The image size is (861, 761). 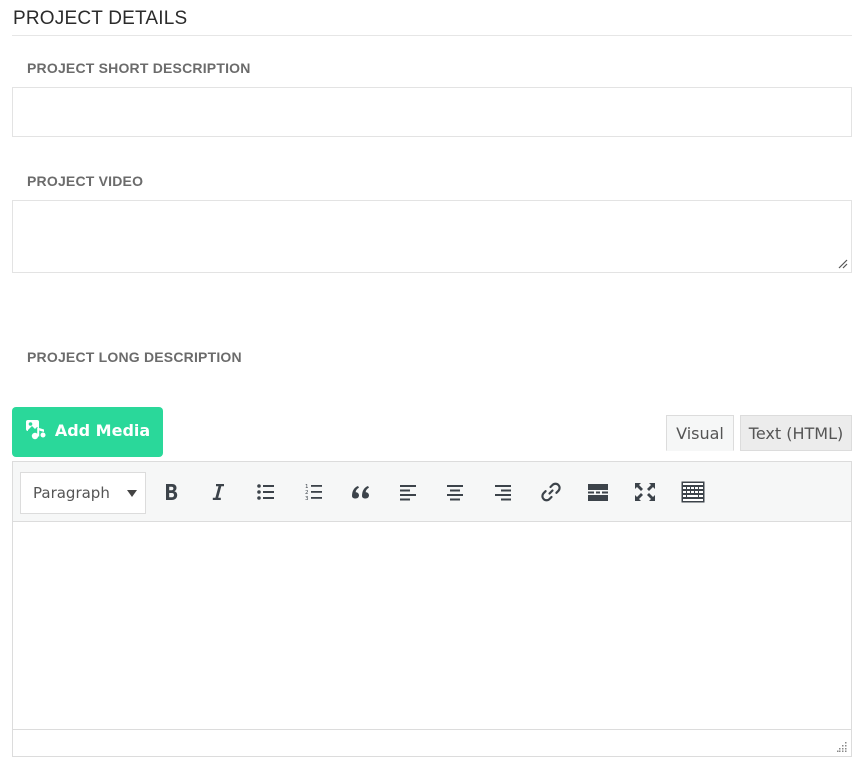 I want to click on bullet-list-icon, so click(x=265, y=492).